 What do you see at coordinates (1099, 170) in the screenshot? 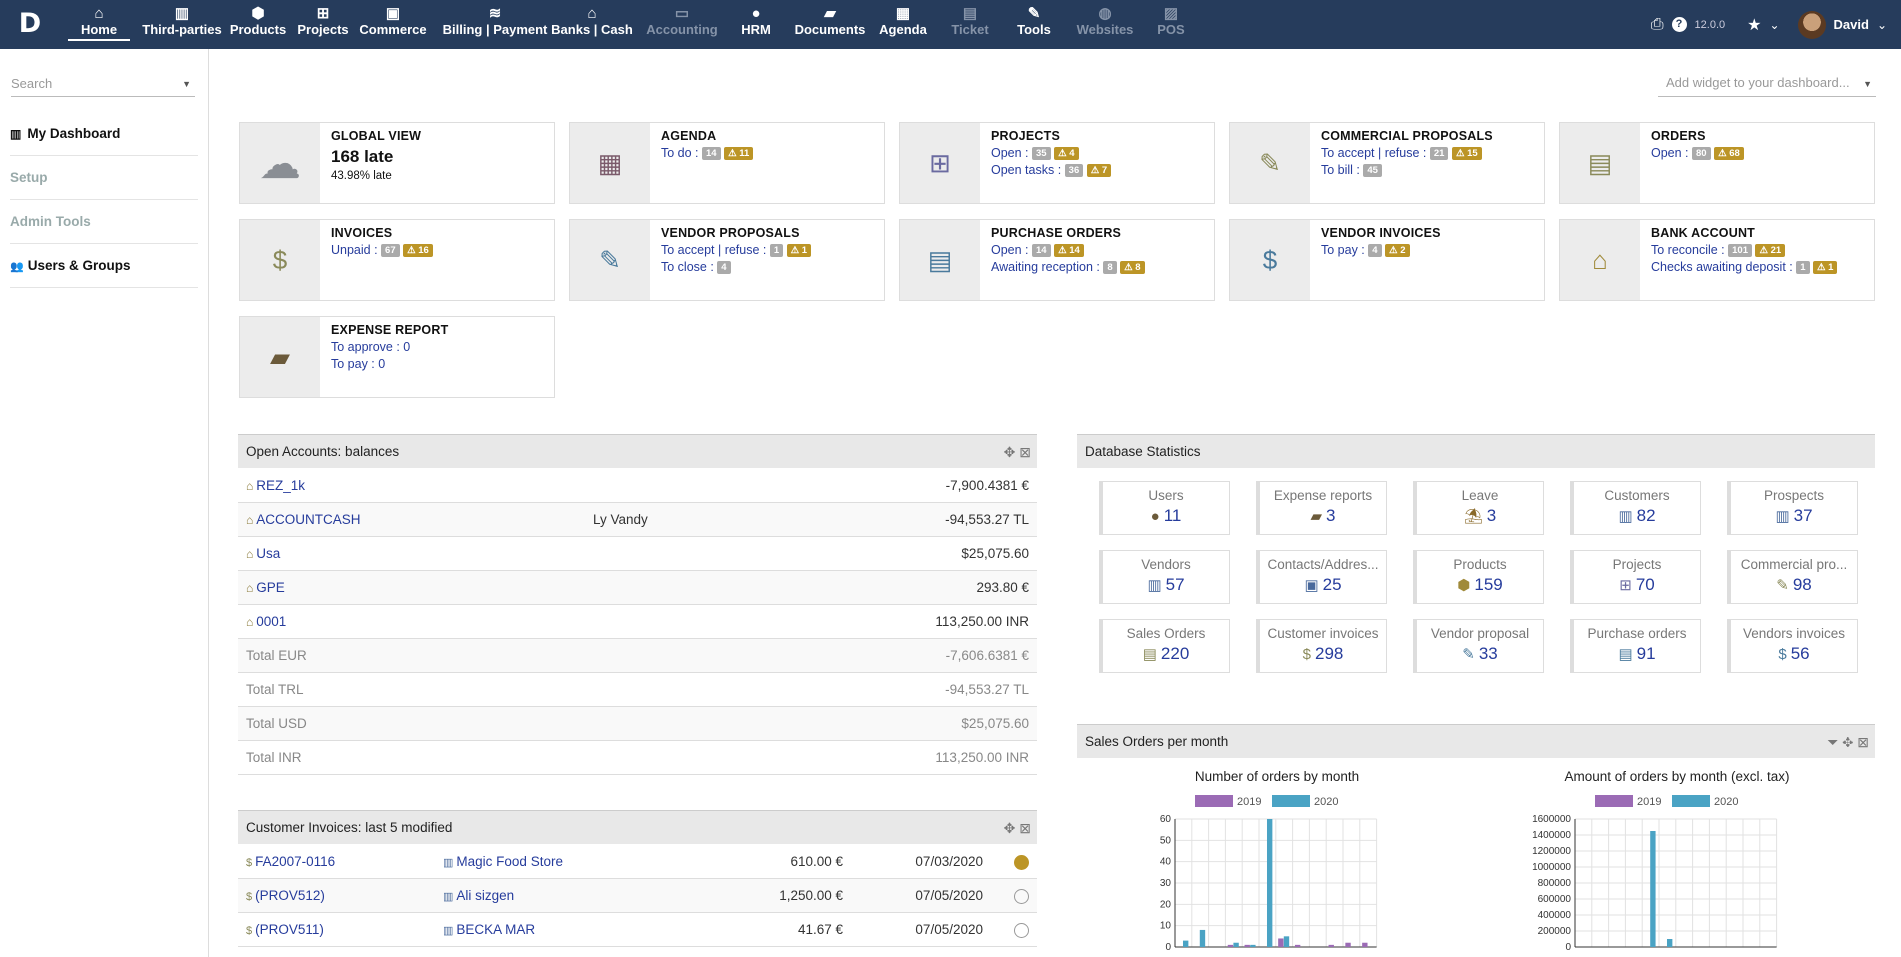
I see `box-line: Open tasks : 36 ⚠ 7` at bounding box center [1099, 170].